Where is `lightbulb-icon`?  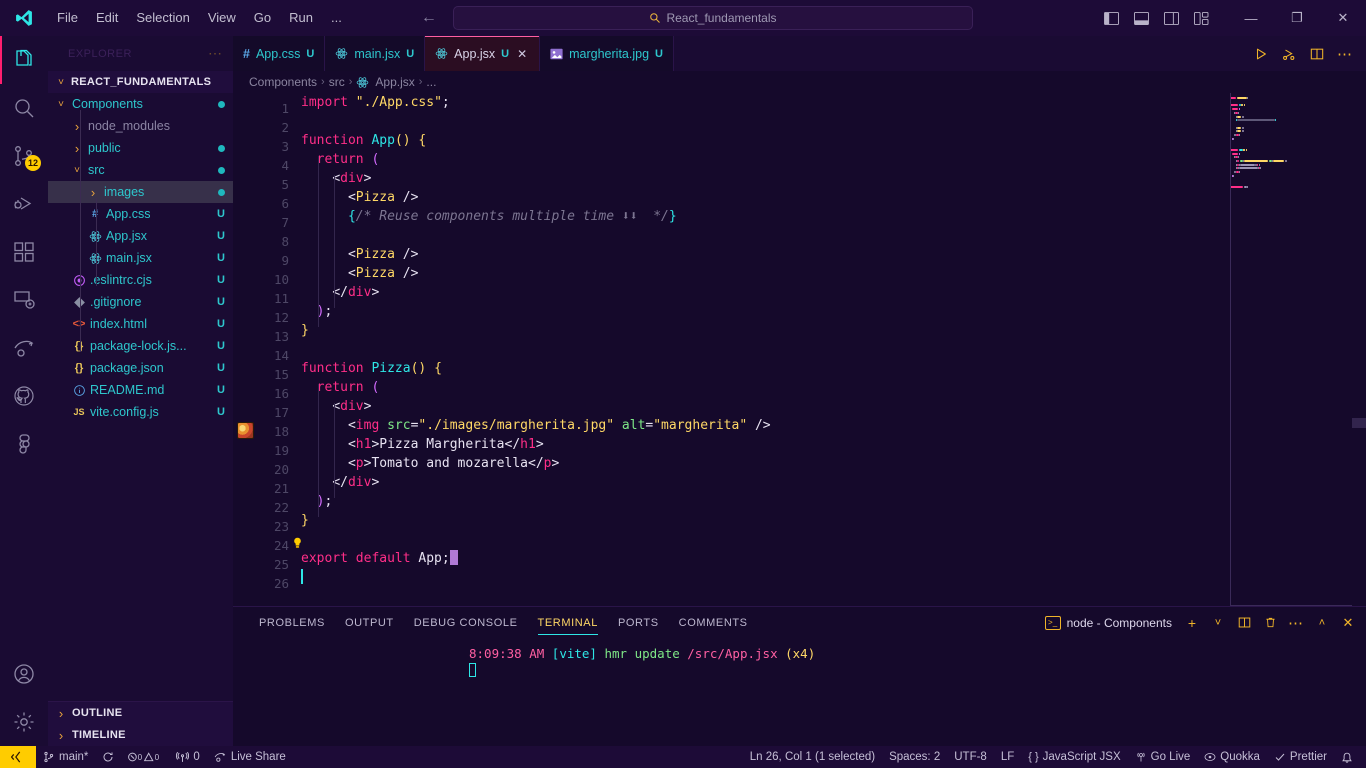 lightbulb-icon is located at coordinates (297, 543).